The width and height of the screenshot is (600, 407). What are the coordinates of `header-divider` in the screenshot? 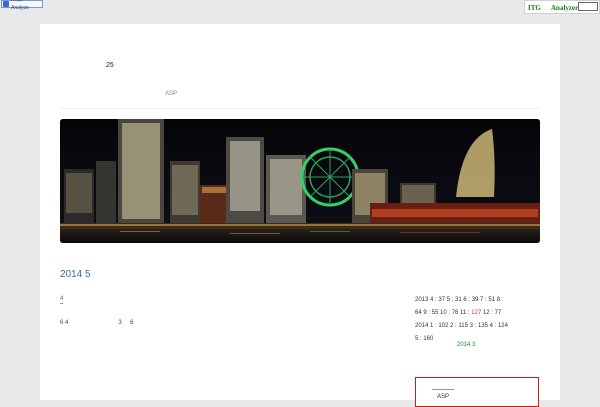 It's located at (300, 108).